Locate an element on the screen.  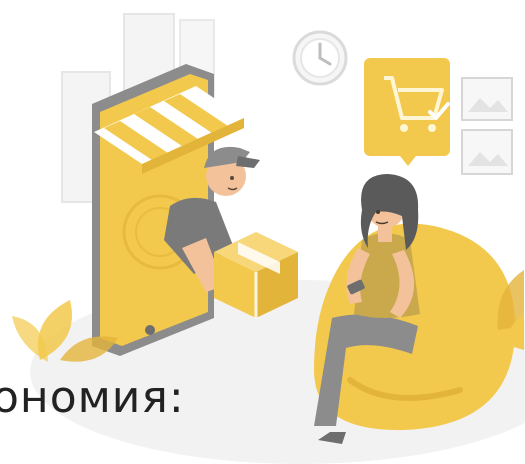
clock-icon is located at coordinates (320, 58).